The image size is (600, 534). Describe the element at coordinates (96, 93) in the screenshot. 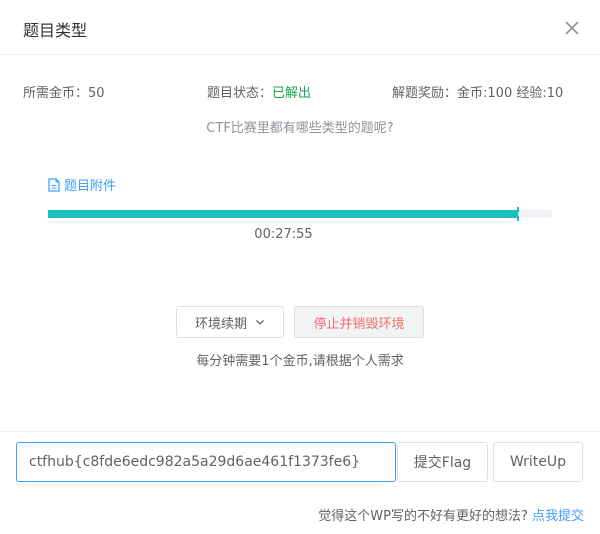

I see `cost-value: 50` at that location.